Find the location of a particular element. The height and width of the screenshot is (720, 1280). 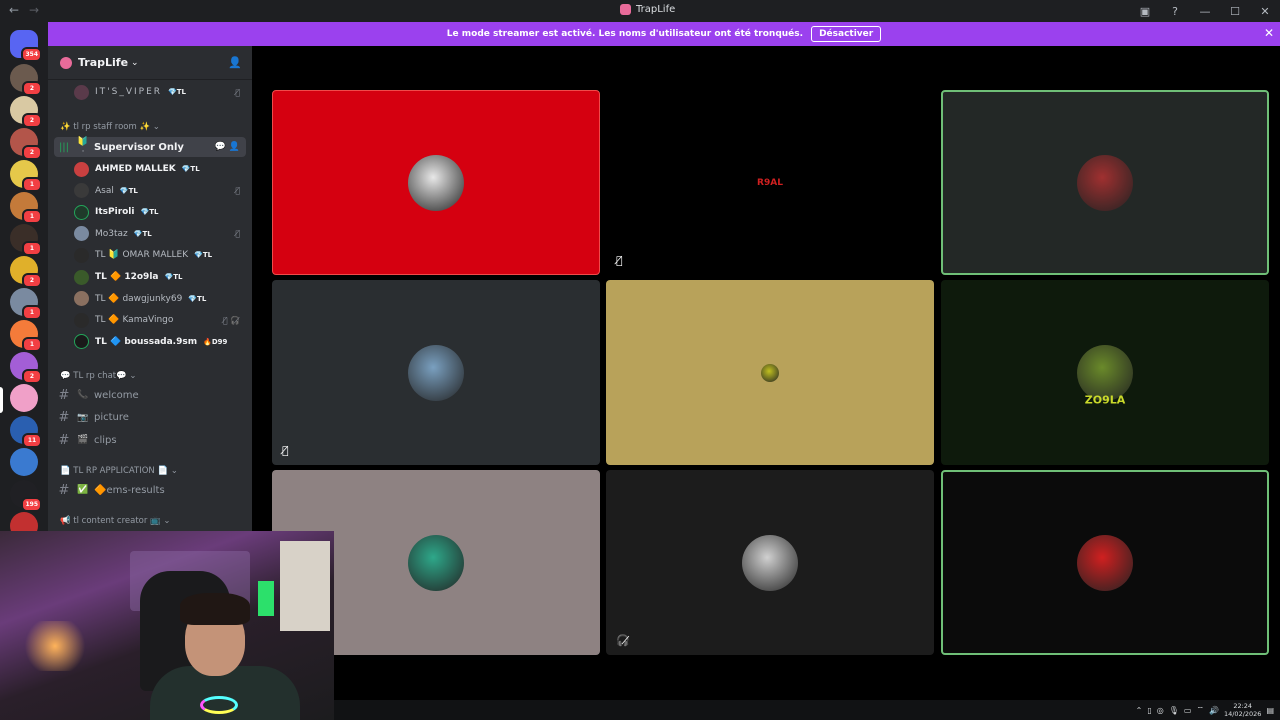

category-label: 📢 tl content creator 📺 is located at coordinates (110, 521).